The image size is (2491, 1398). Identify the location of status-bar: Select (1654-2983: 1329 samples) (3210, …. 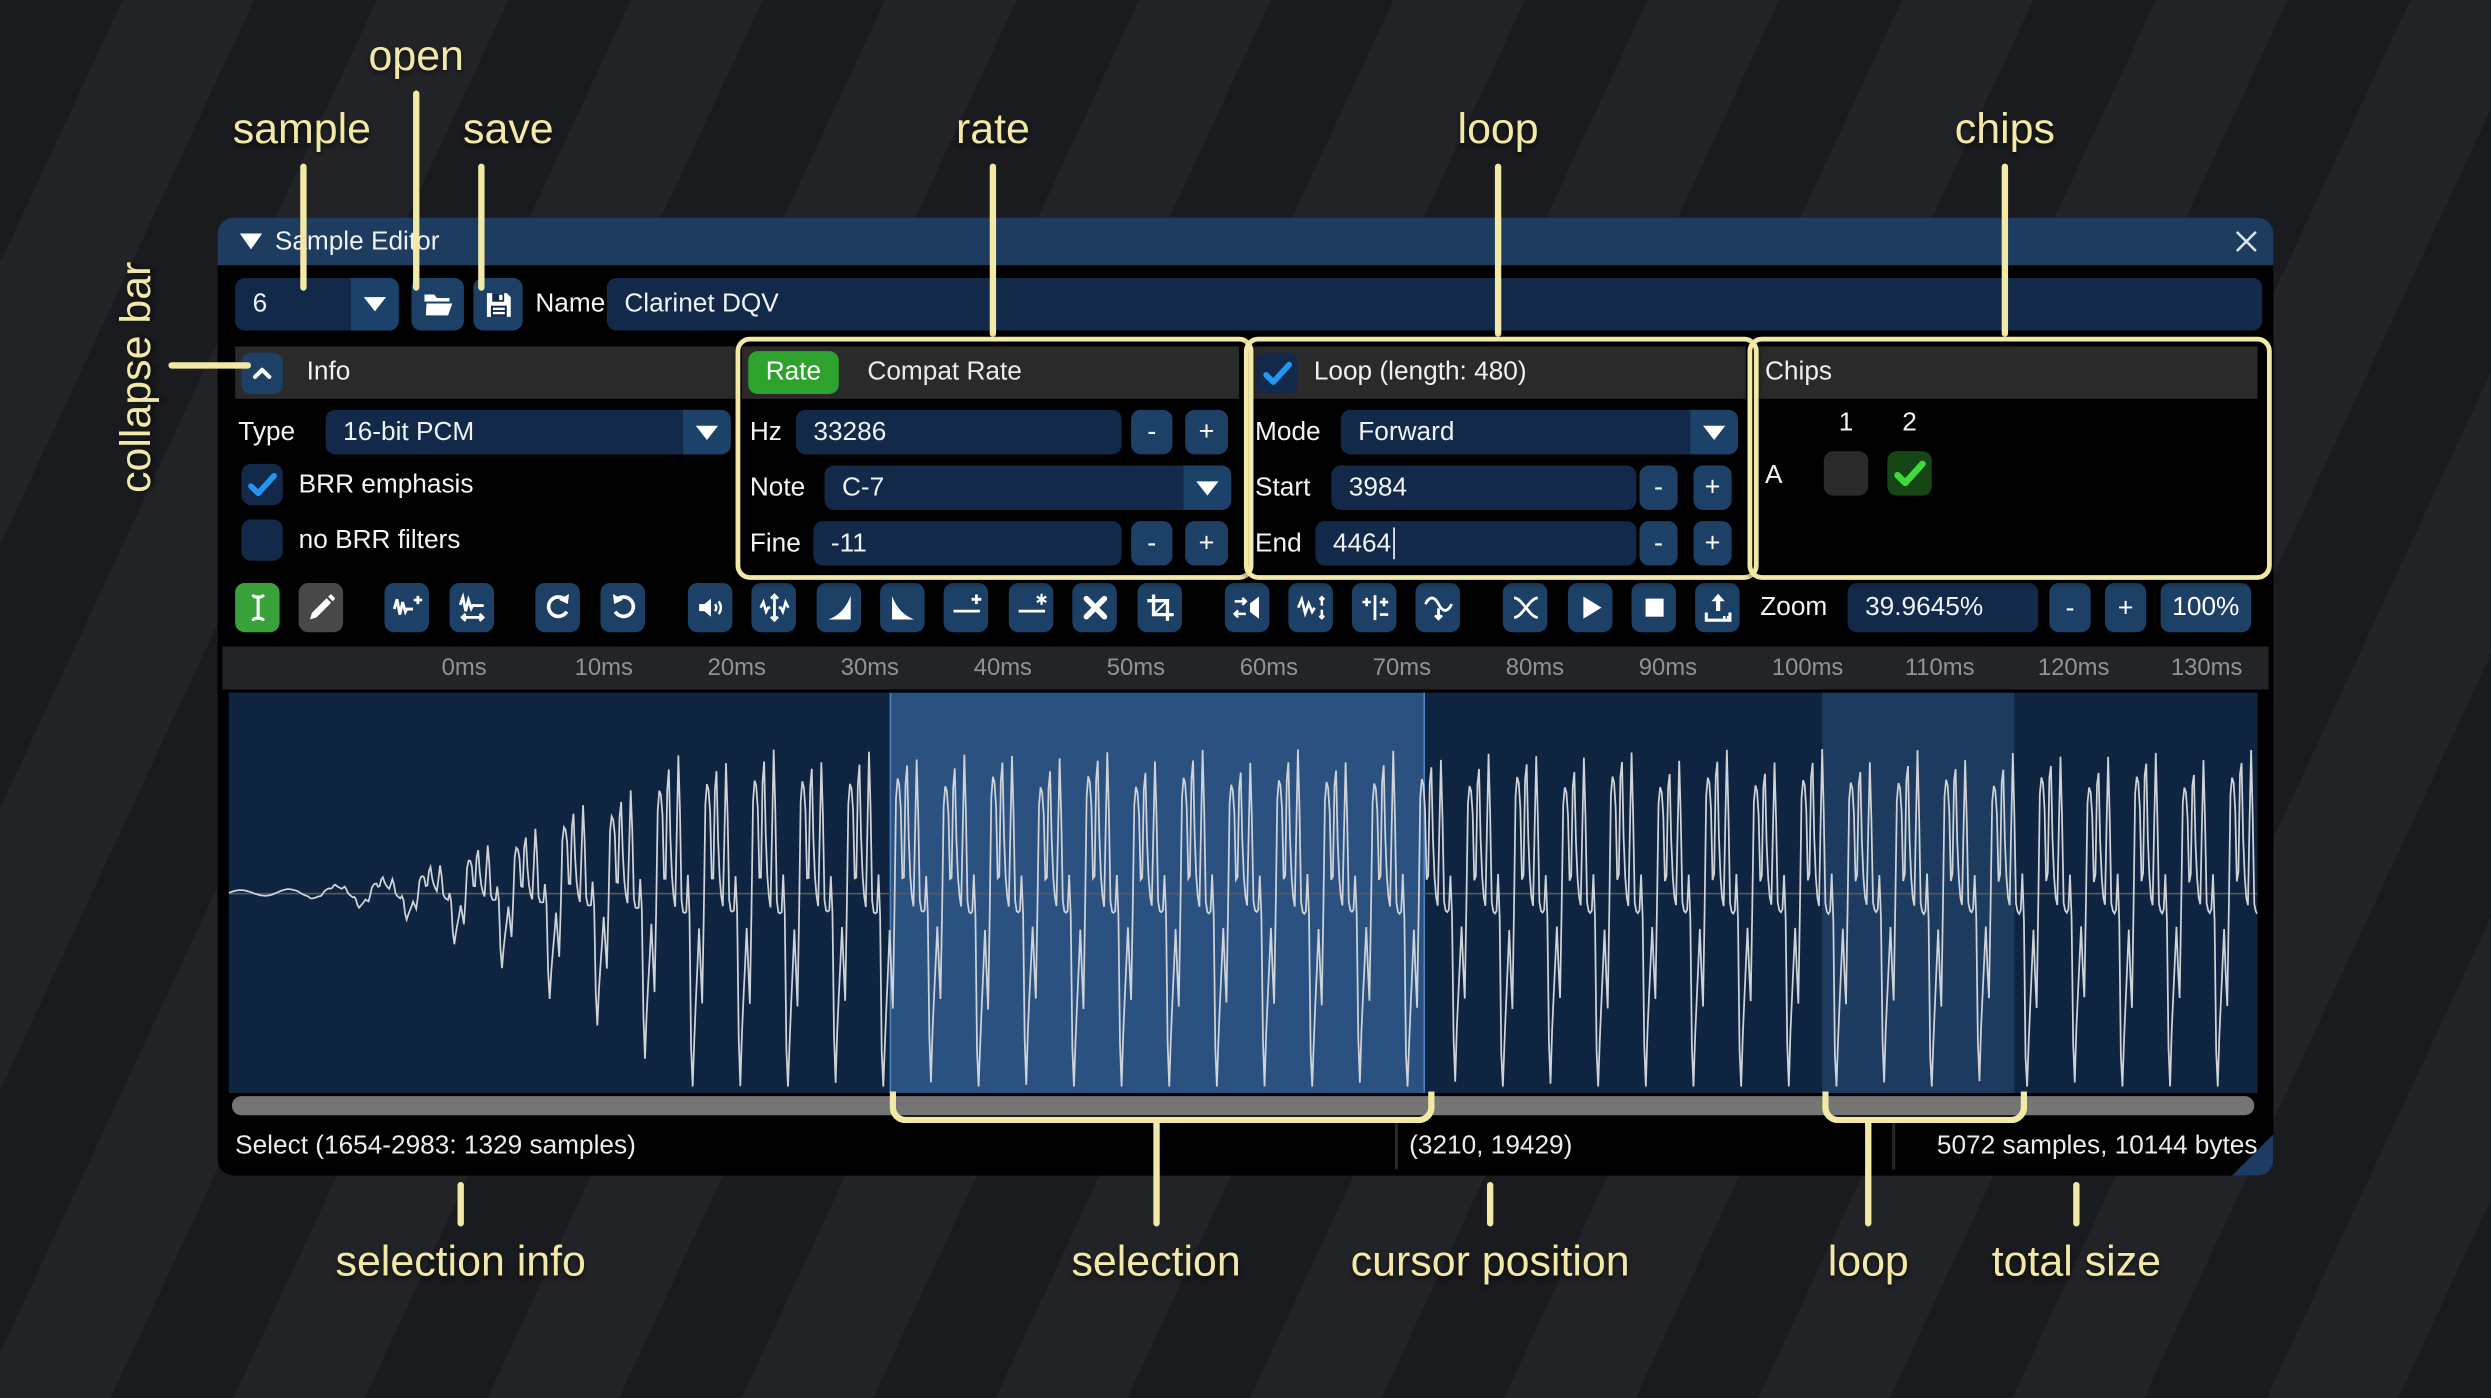
(1246, 1146).